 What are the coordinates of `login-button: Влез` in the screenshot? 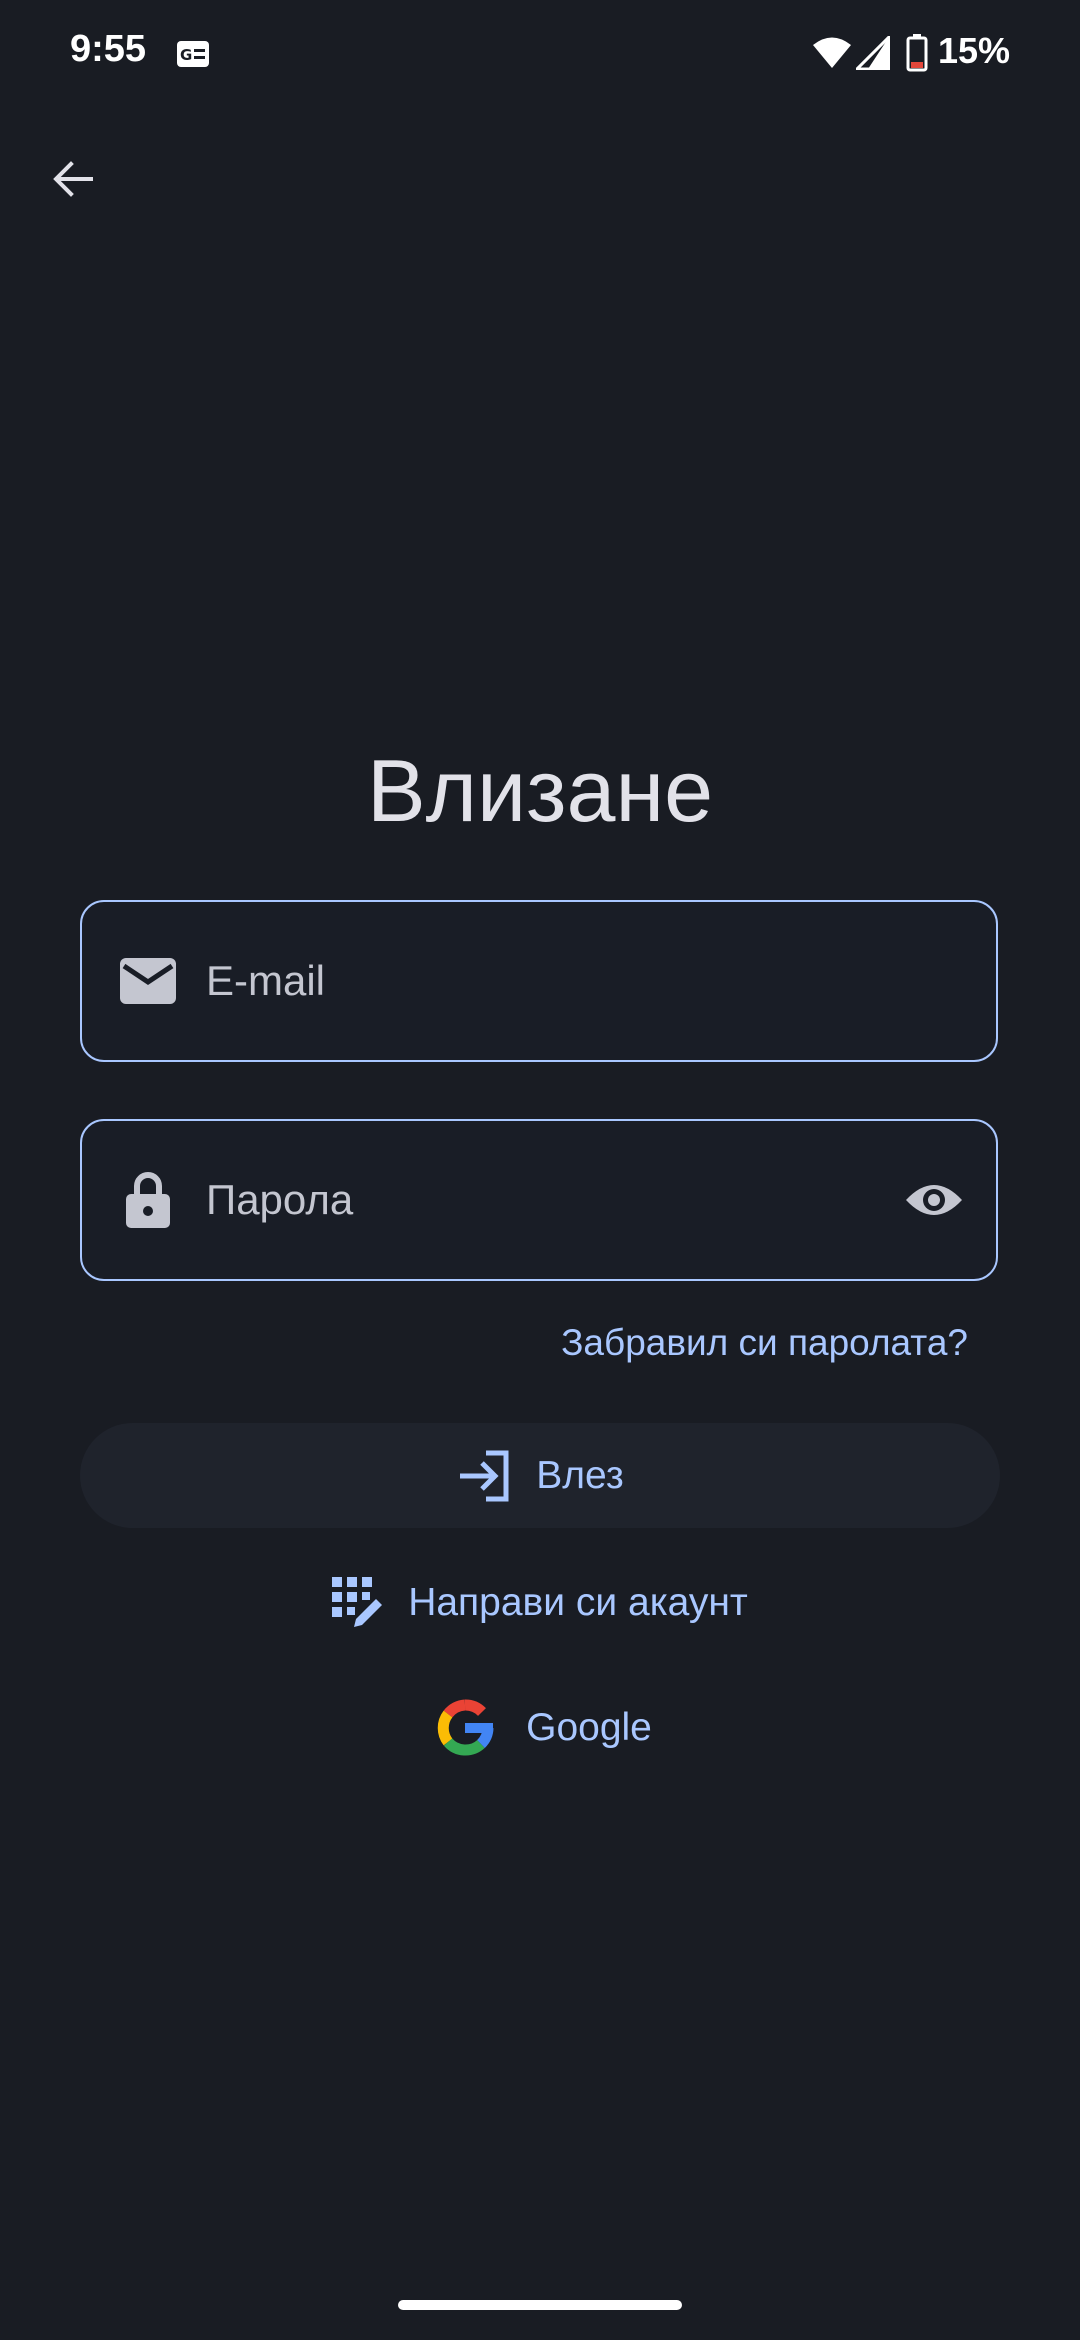 It's located at (540, 1475).